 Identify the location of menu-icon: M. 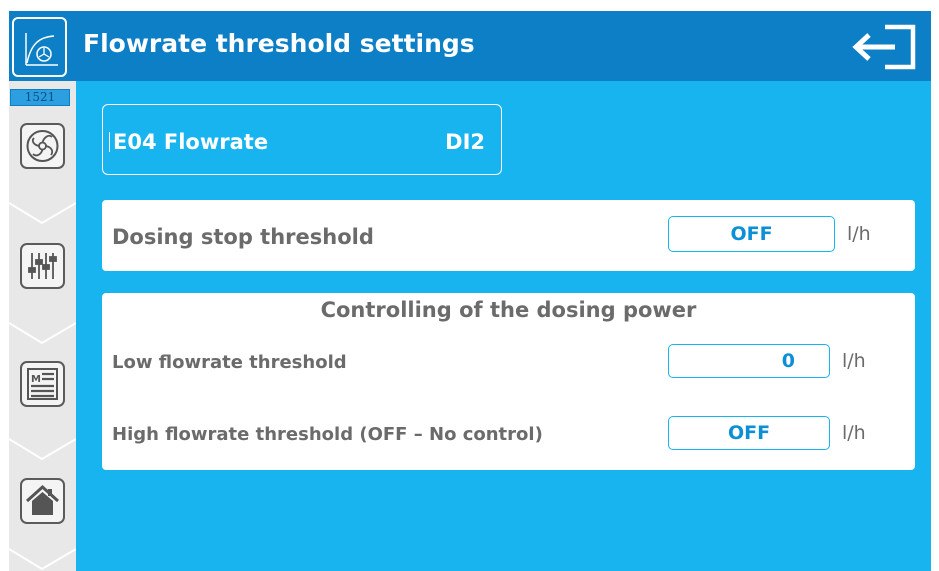
(42, 384).